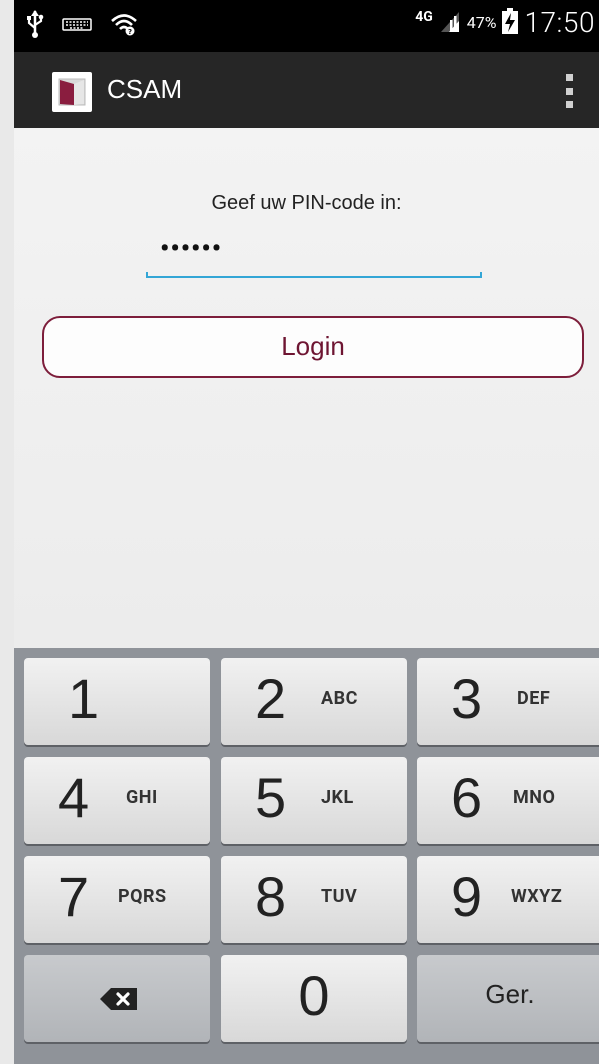 Image resolution: width=599 pixels, height=1064 pixels. I want to click on status-bar: ? 4G 47% 17:50, so click(306, 26).